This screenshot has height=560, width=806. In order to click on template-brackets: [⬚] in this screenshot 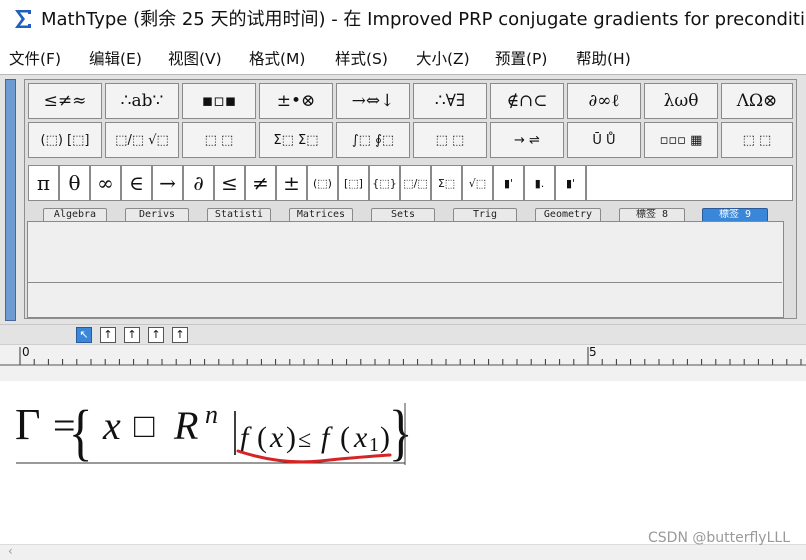, I will do `click(353, 183)`.